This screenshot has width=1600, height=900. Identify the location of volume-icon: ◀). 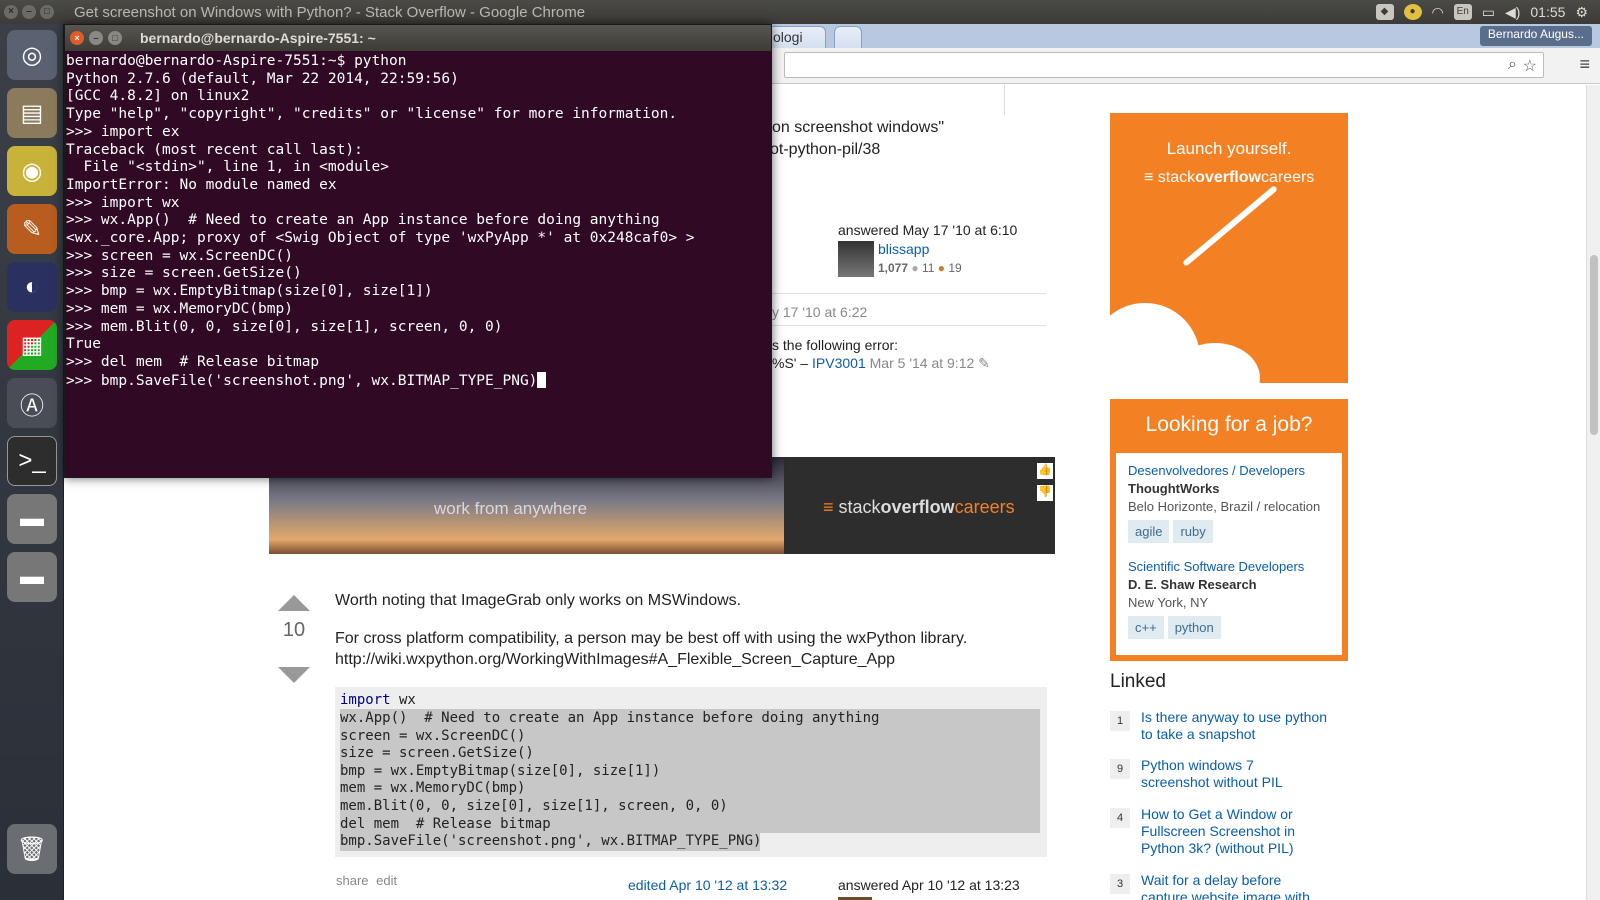
(1512, 12).